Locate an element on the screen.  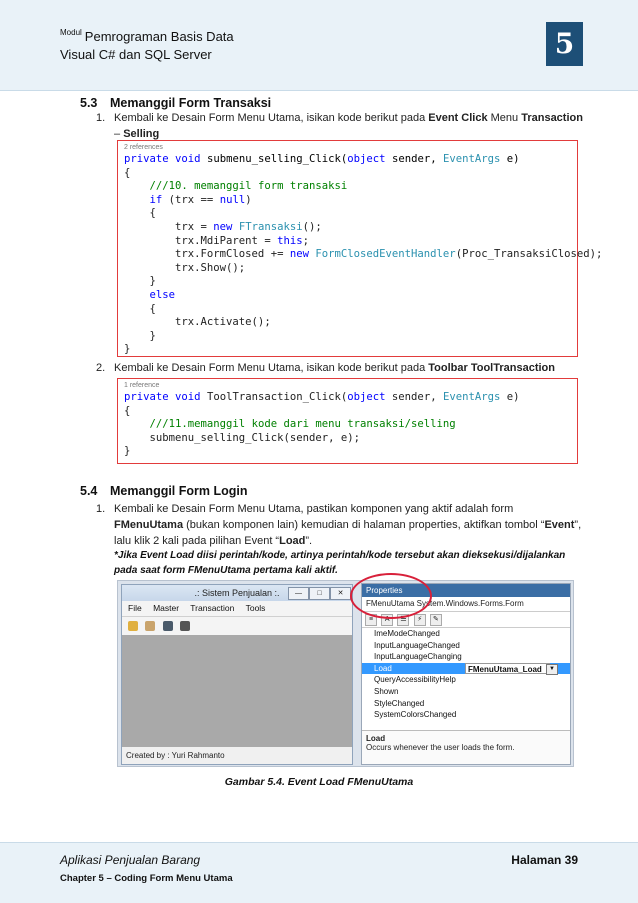
footer-book-title: Aplikasi Penjualan Barang is located at coordinates (130, 860).